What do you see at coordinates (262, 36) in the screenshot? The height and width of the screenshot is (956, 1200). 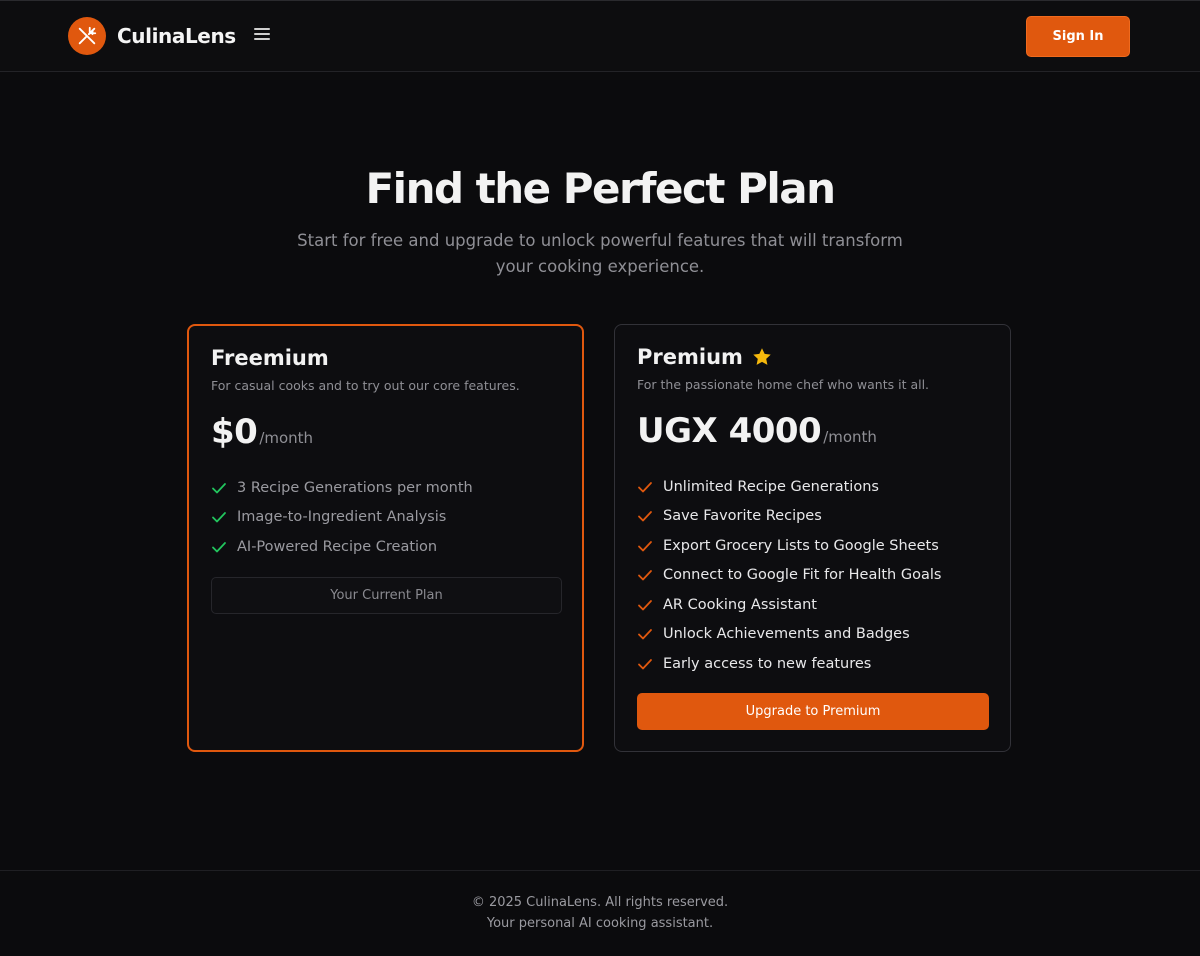 I see `hamburger-menu-icon` at bounding box center [262, 36].